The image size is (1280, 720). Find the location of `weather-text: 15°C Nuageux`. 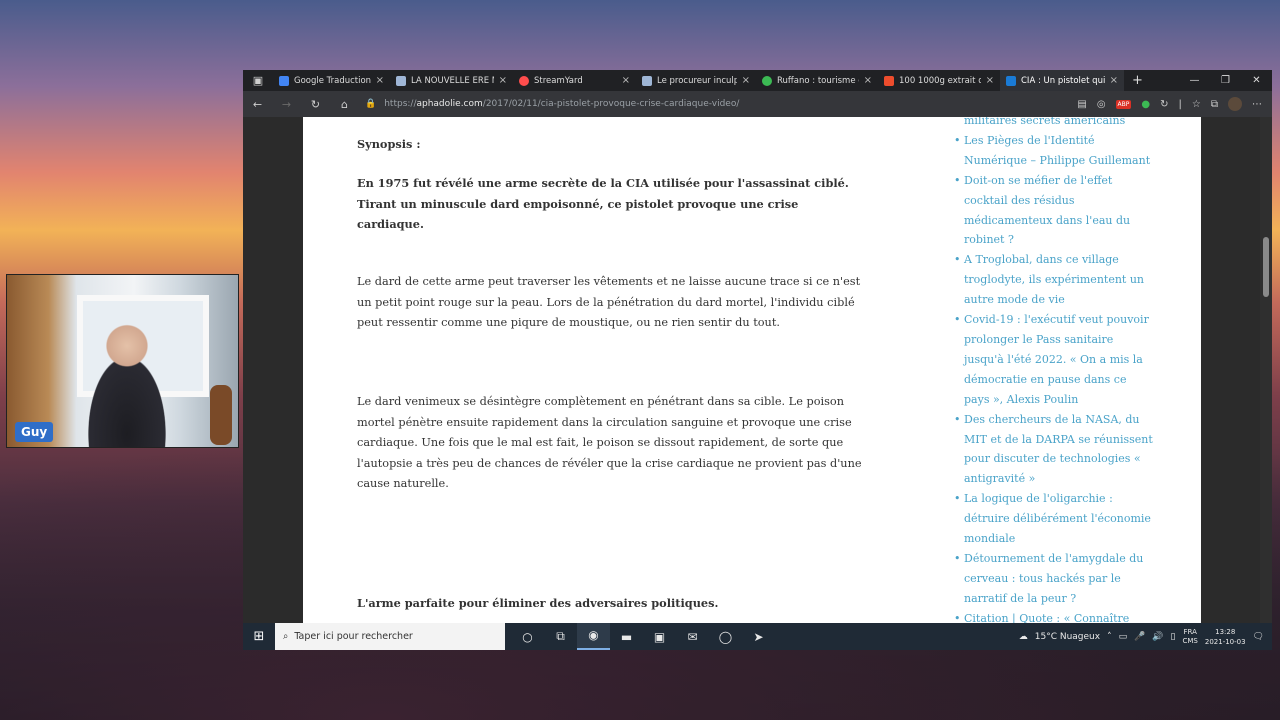

weather-text: 15°C Nuageux is located at coordinates (1067, 637).